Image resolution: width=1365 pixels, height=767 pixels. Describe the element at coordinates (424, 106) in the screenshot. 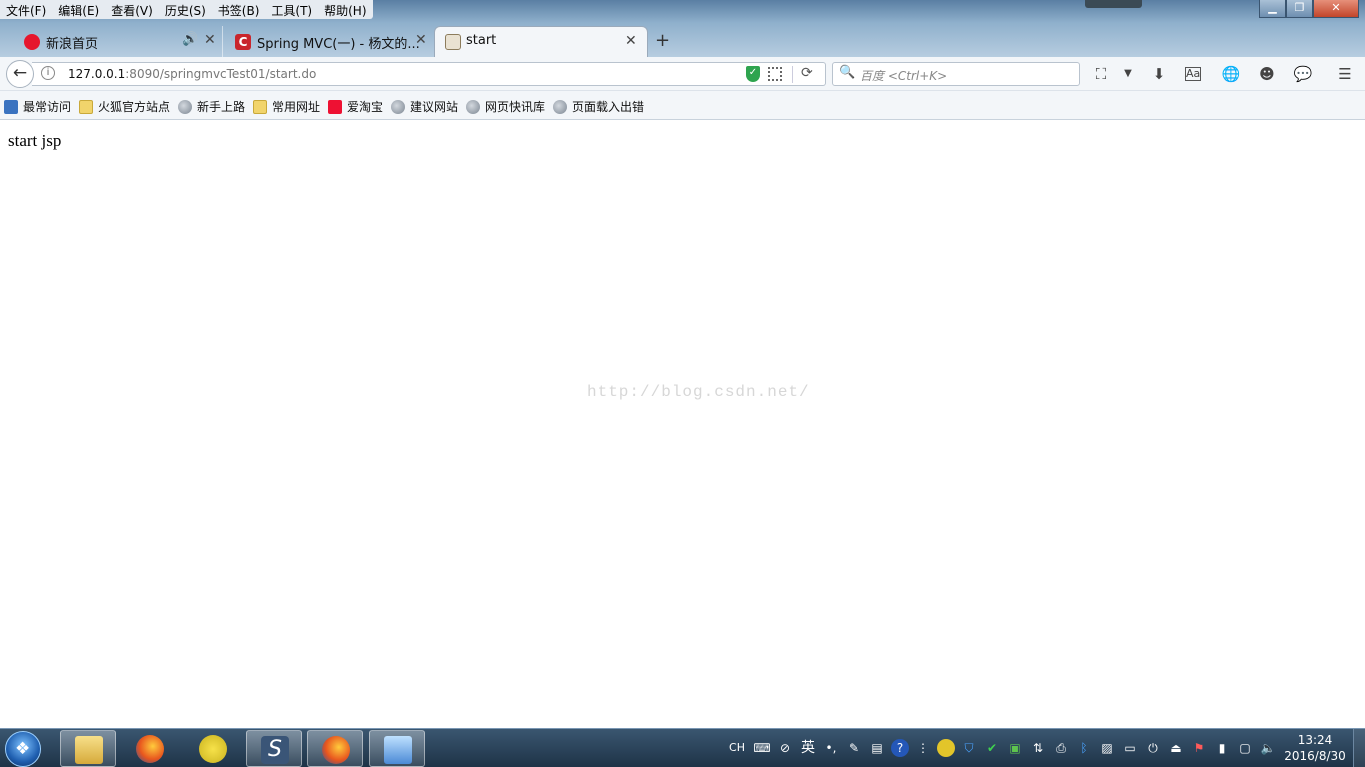

I see `bookmark-suggested-sites: 建议网站` at that location.